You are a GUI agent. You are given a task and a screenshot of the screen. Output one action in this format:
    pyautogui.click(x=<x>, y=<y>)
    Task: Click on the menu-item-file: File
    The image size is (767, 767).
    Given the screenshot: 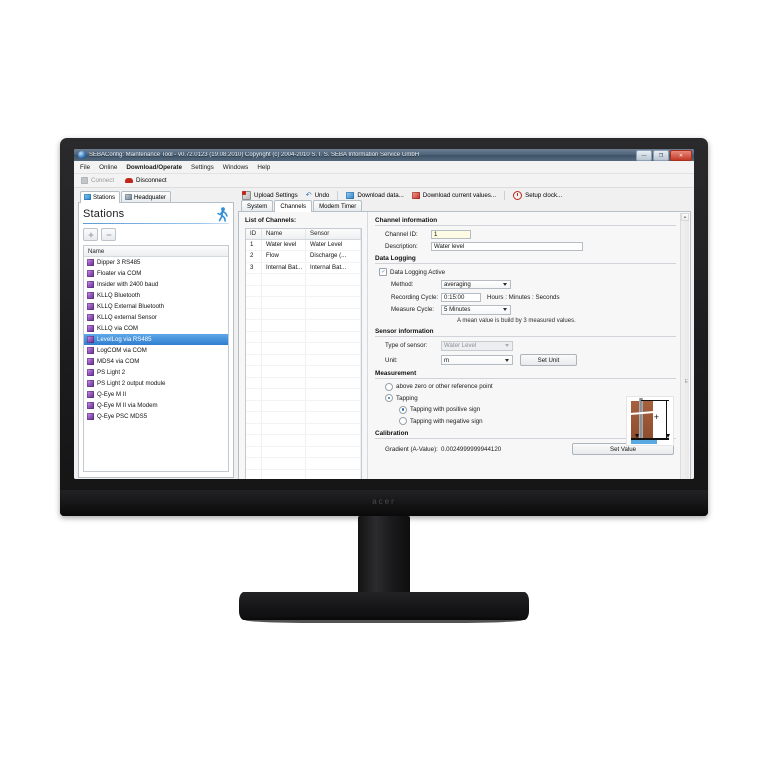 What is the action you would take?
    pyautogui.click(x=85, y=167)
    